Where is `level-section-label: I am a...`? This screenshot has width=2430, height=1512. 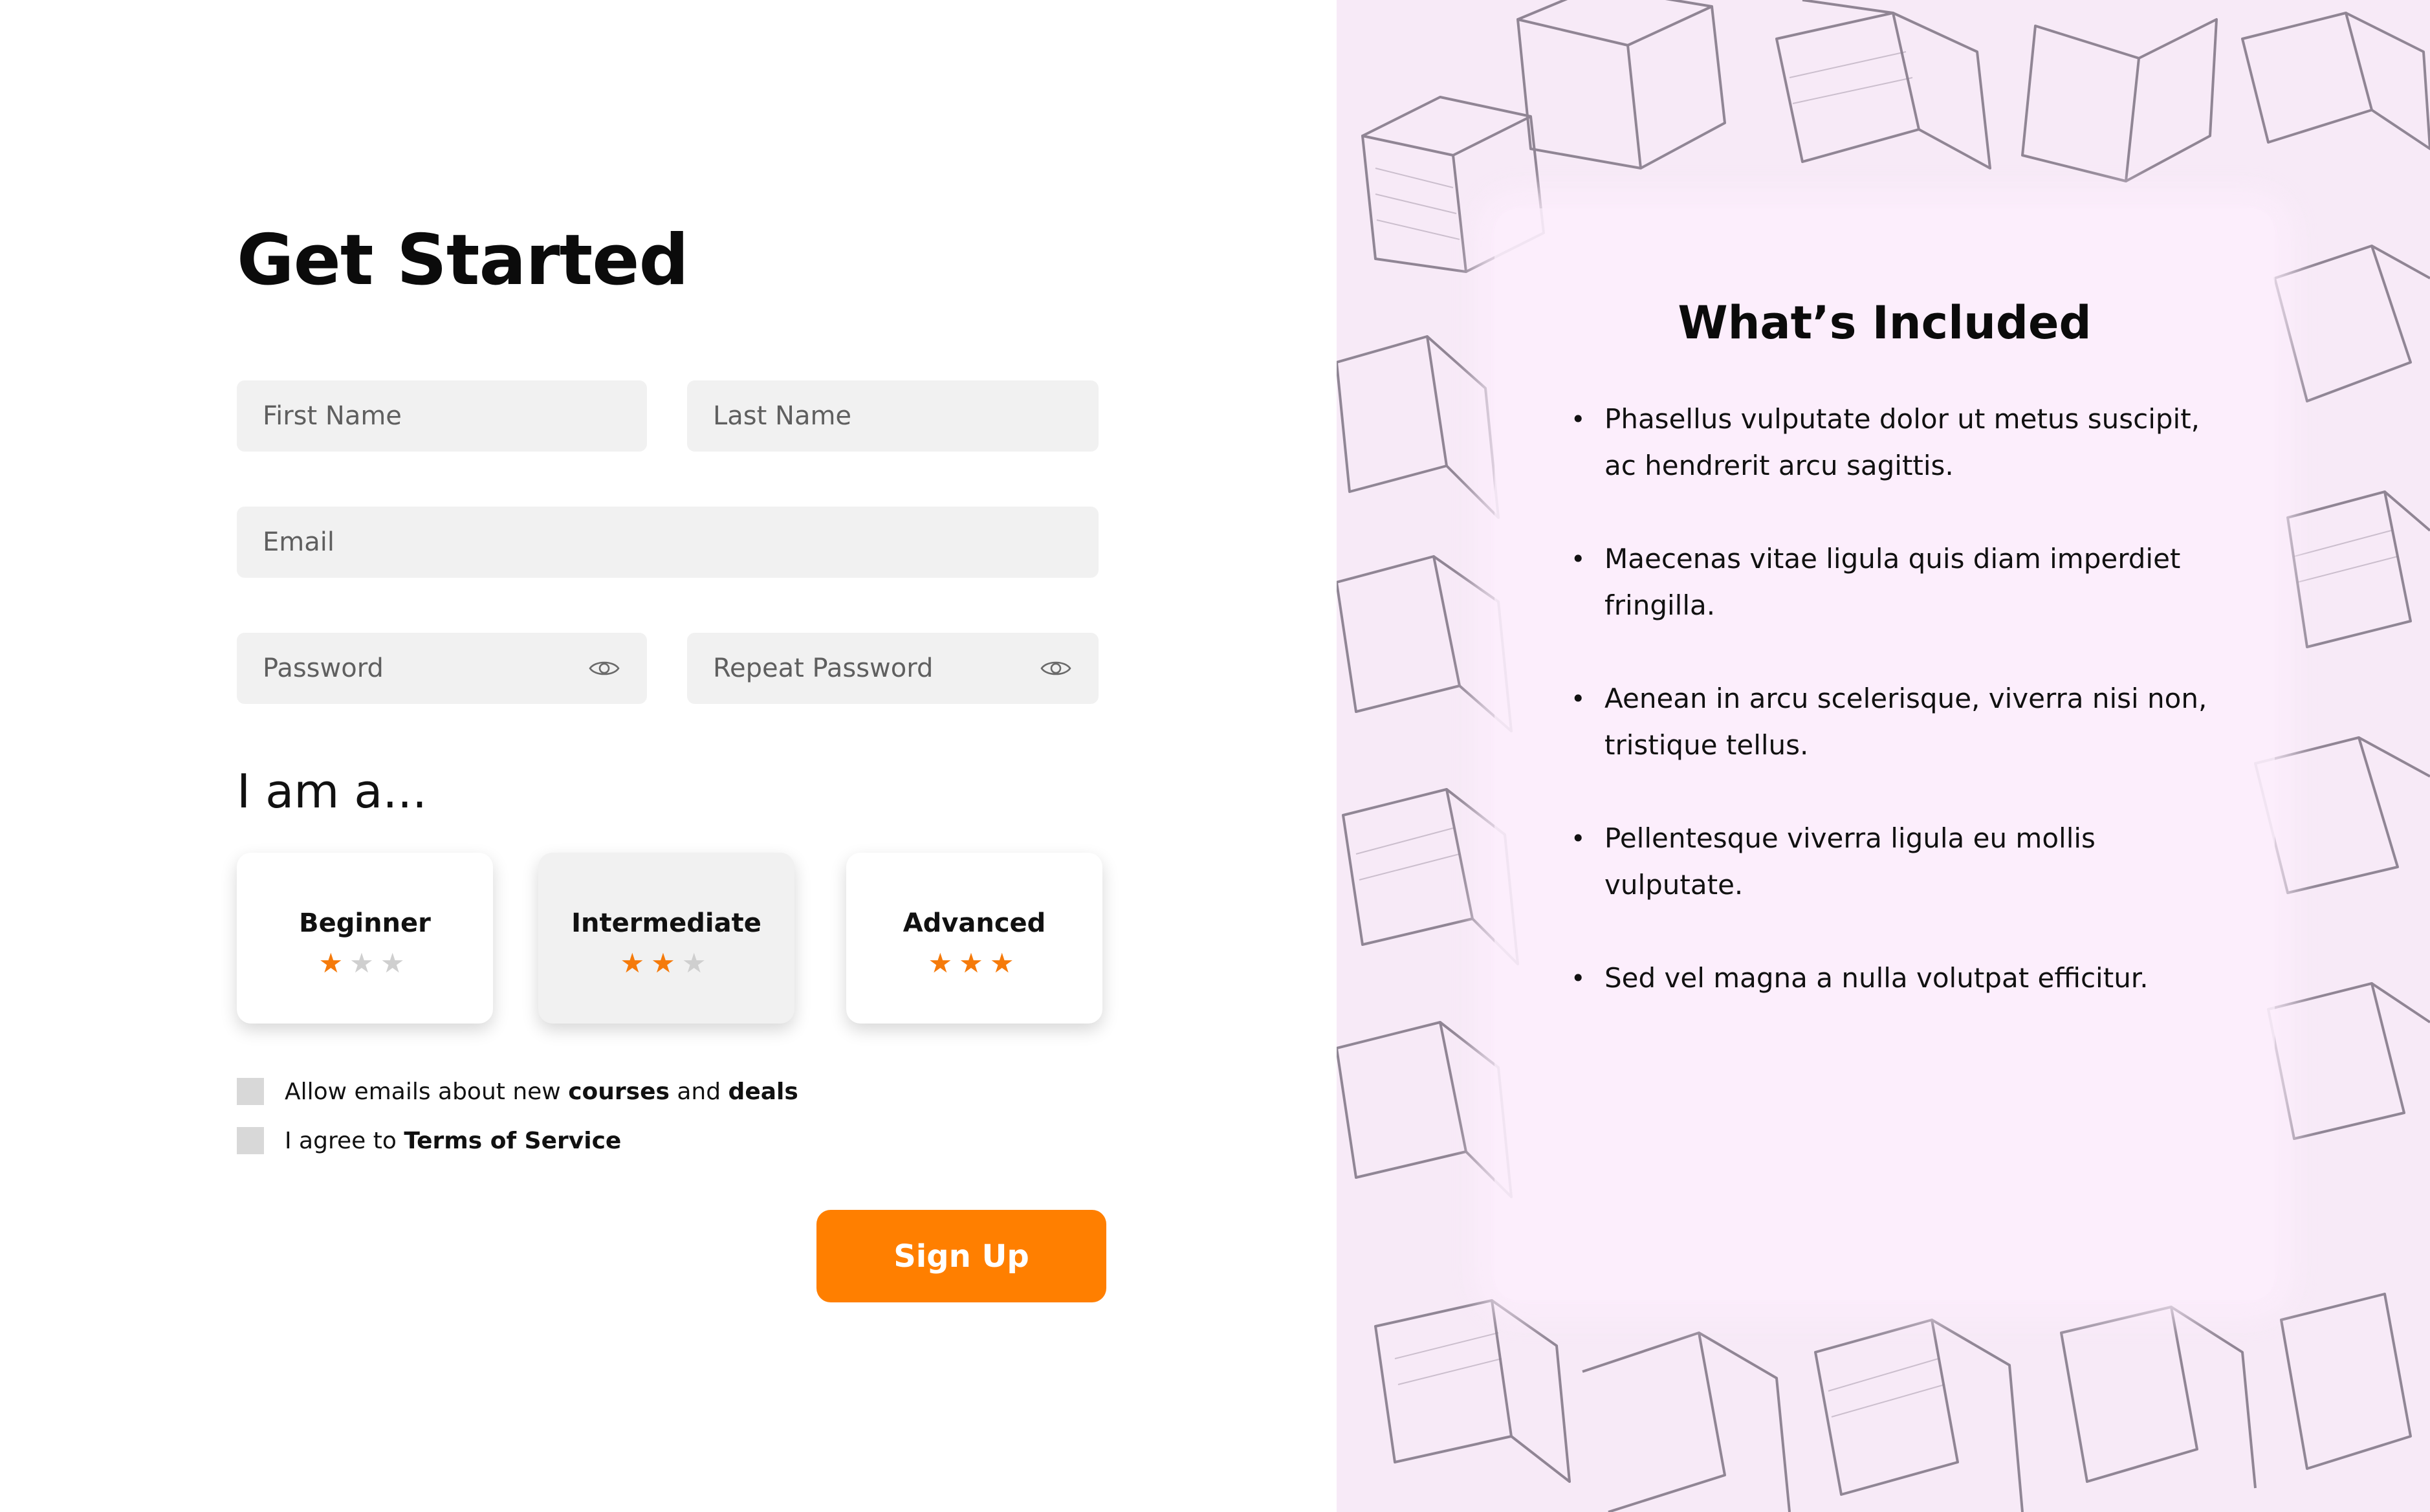 level-section-label: I am a... is located at coordinates (332, 791).